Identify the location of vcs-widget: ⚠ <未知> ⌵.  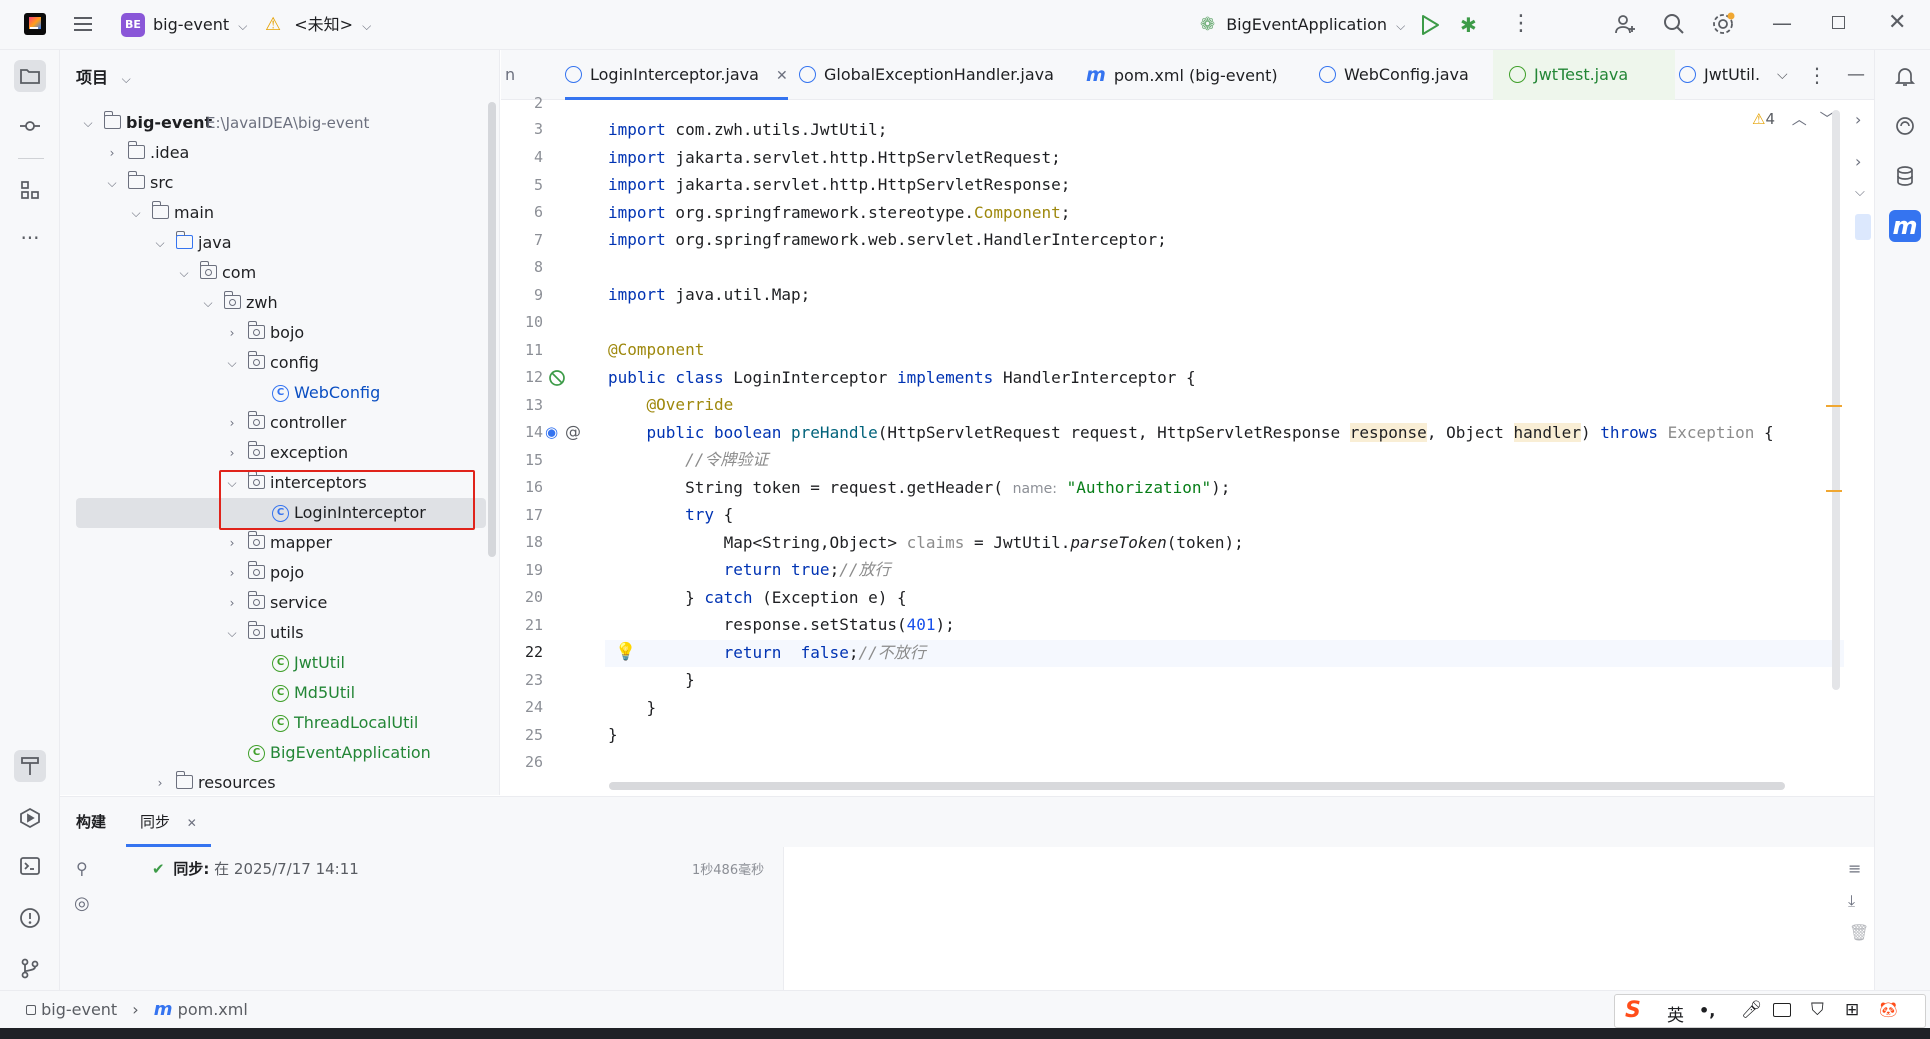
(318, 25).